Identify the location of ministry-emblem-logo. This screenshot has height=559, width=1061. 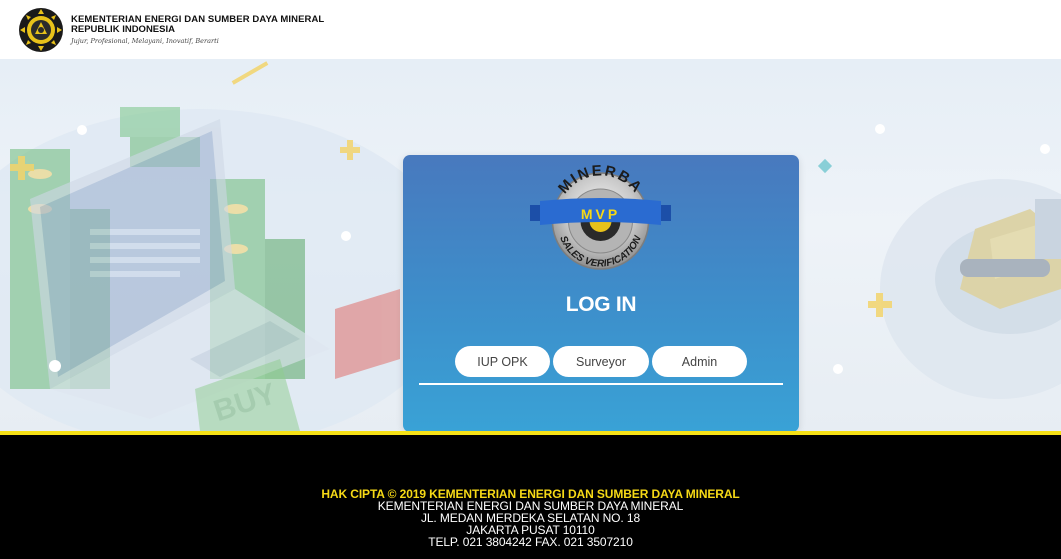
(41, 30).